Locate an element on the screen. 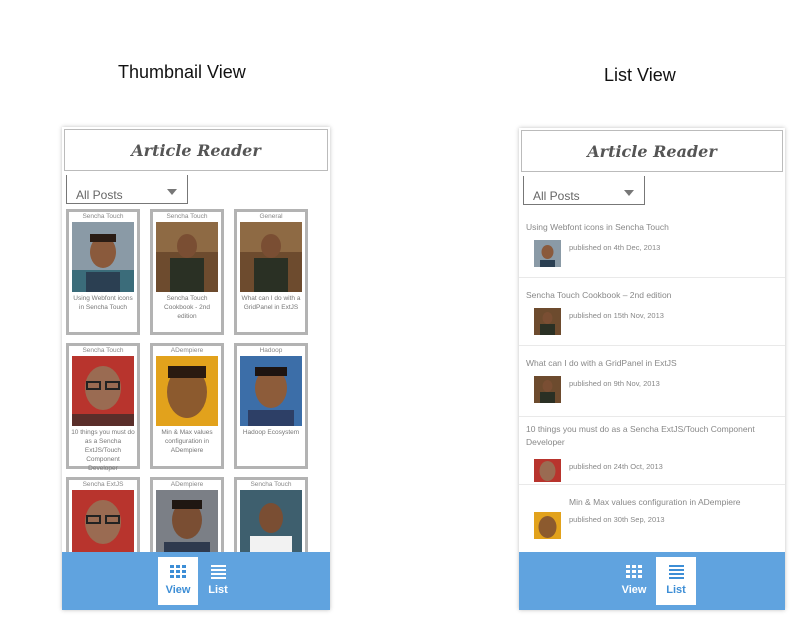  list-item-published: published on 4th Dec, 2013 is located at coordinates (615, 247).